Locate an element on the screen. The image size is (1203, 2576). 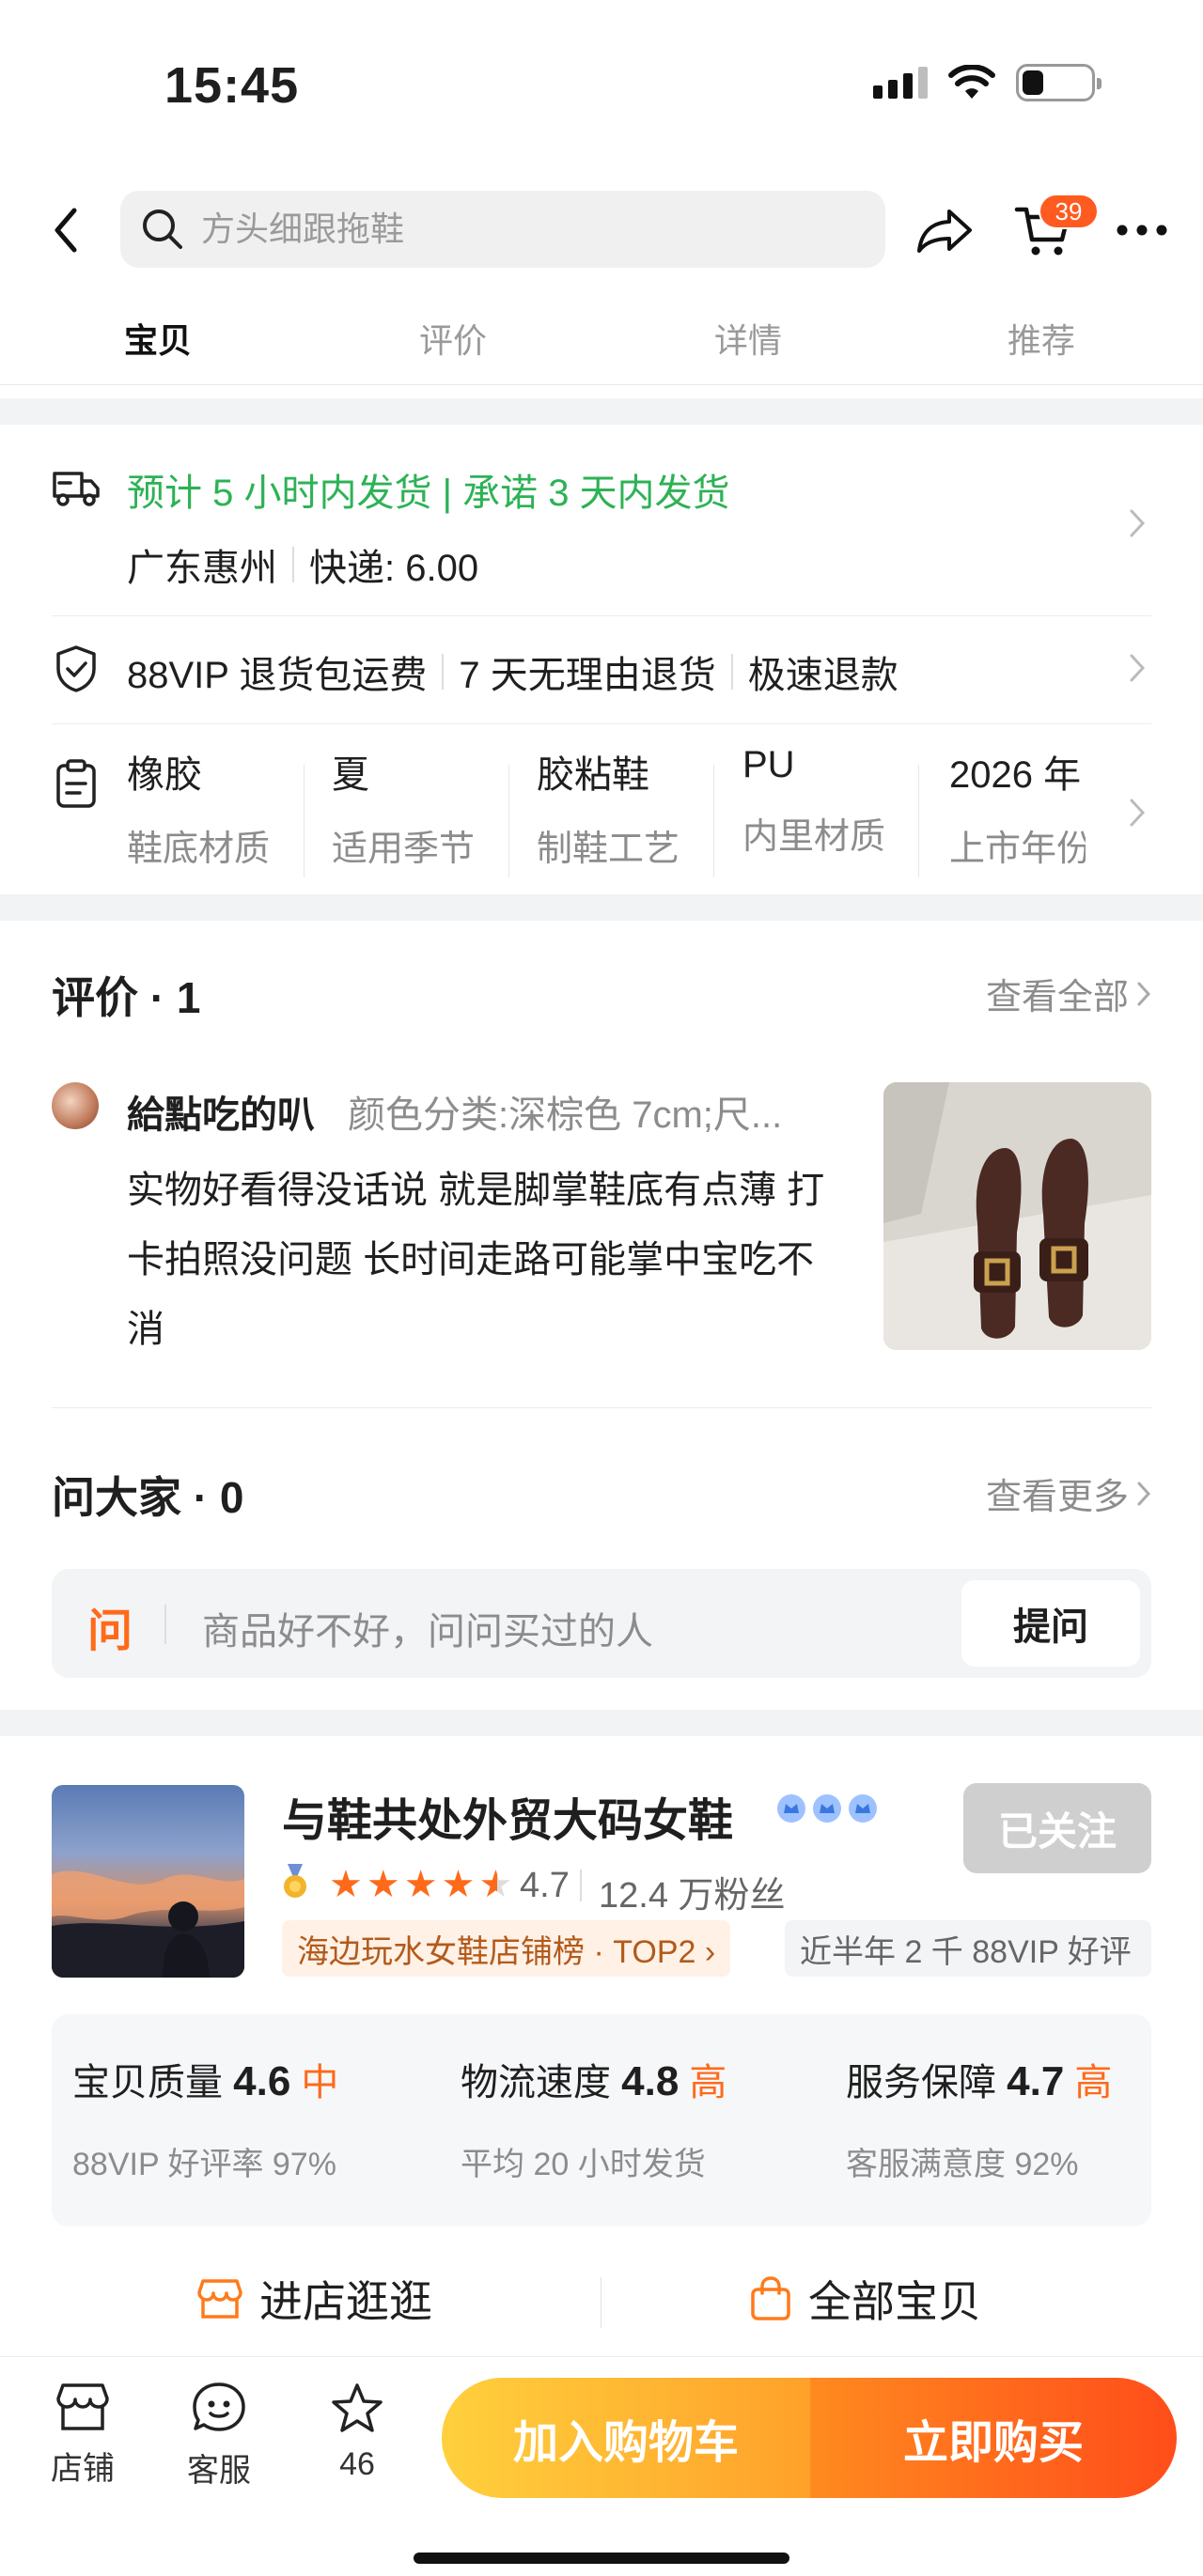
section-tabs: 宝贝 评价 详情 推荐 is located at coordinates (601, 343).